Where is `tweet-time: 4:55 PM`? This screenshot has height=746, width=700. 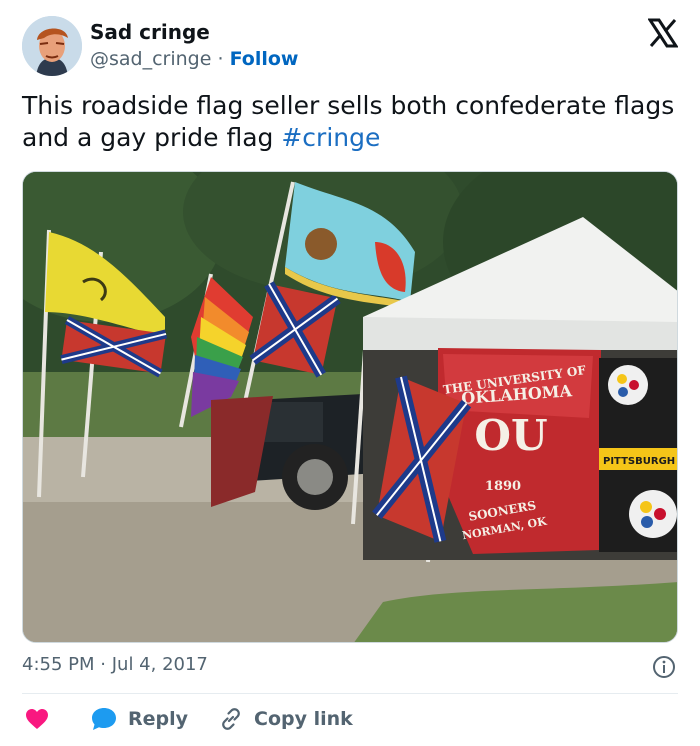 tweet-time: 4:55 PM is located at coordinates (58, 664).